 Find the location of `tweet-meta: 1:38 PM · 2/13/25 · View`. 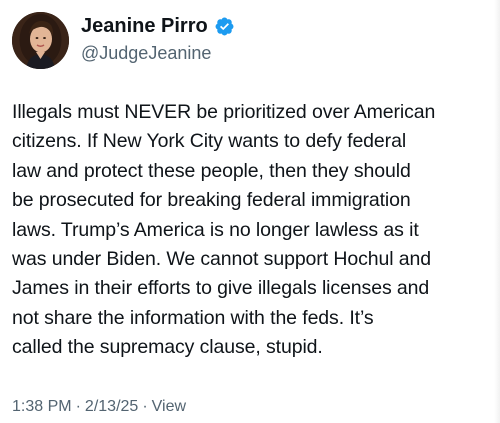

tweet-meta: 1:38 PM · 2/13/25 · View is located at coordinates (99, 407).